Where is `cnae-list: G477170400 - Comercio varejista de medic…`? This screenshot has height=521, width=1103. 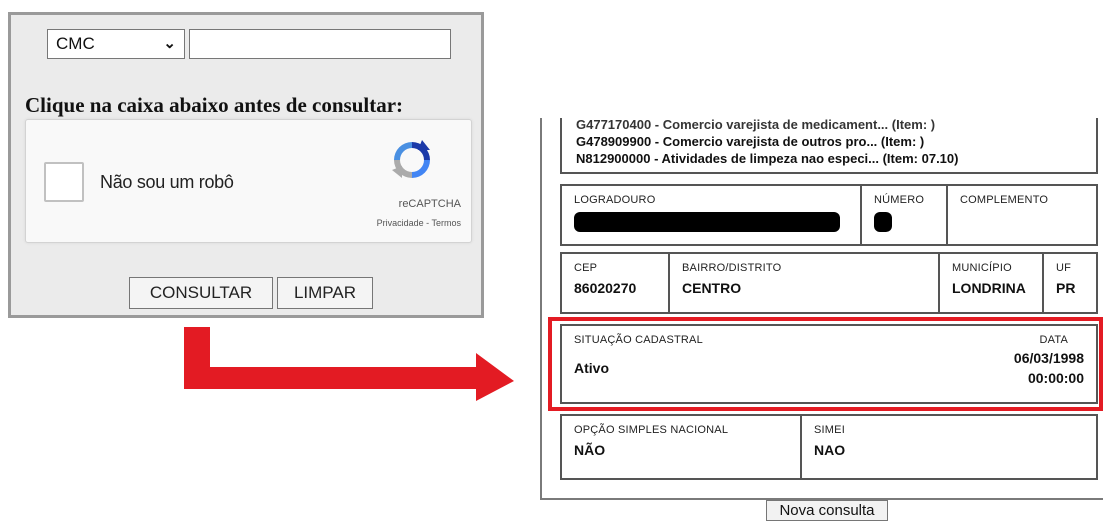 cnae-list: G477170400 - Comercio varejista de medic… is located at coordinates (829, 146).